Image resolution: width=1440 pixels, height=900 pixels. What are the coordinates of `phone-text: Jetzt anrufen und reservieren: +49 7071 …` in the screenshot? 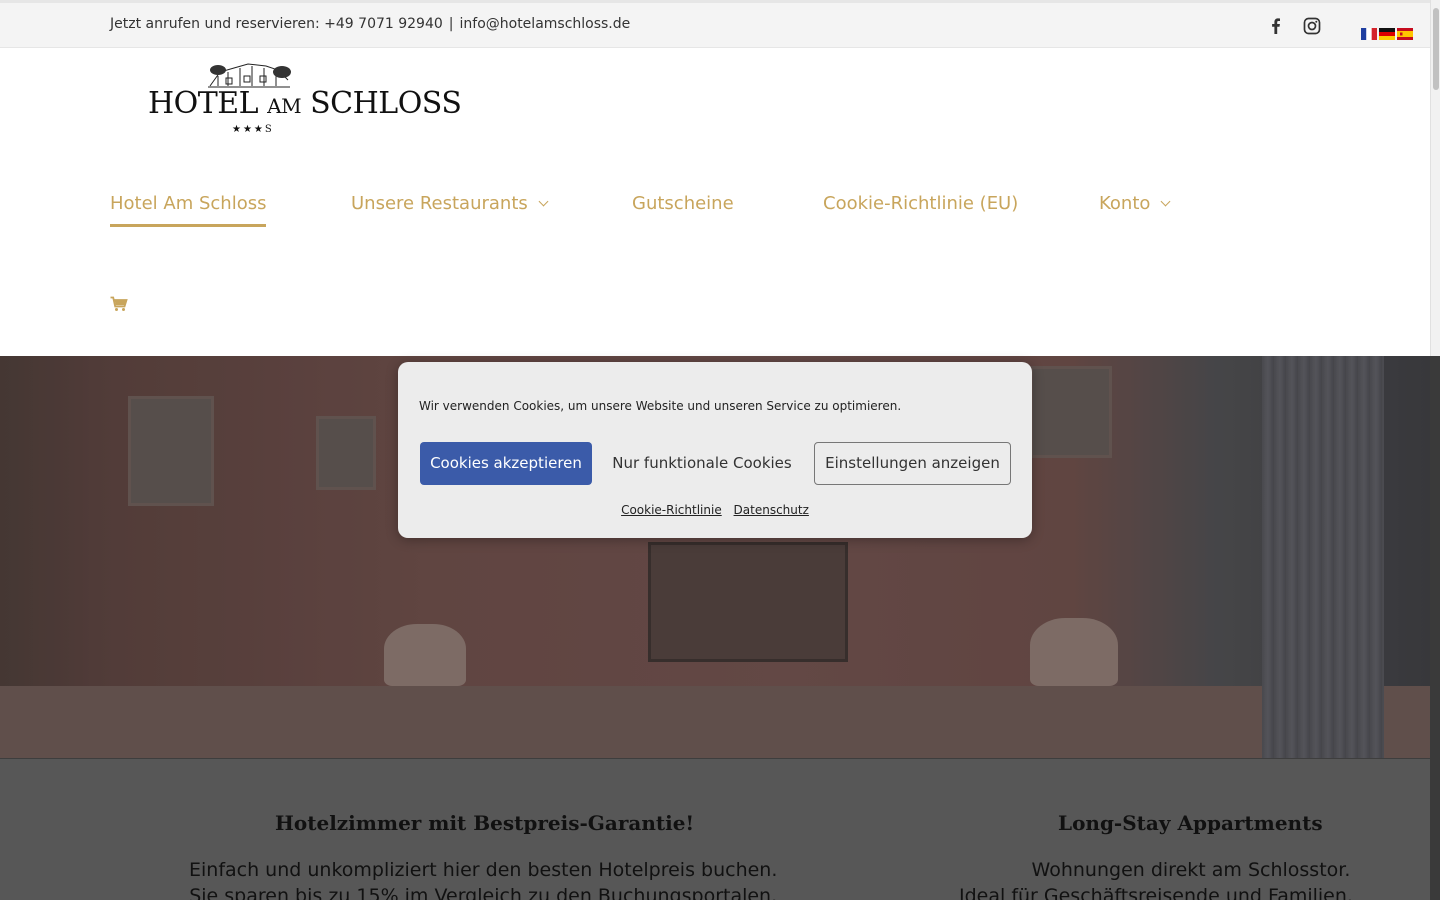 It's located at (276, 24).